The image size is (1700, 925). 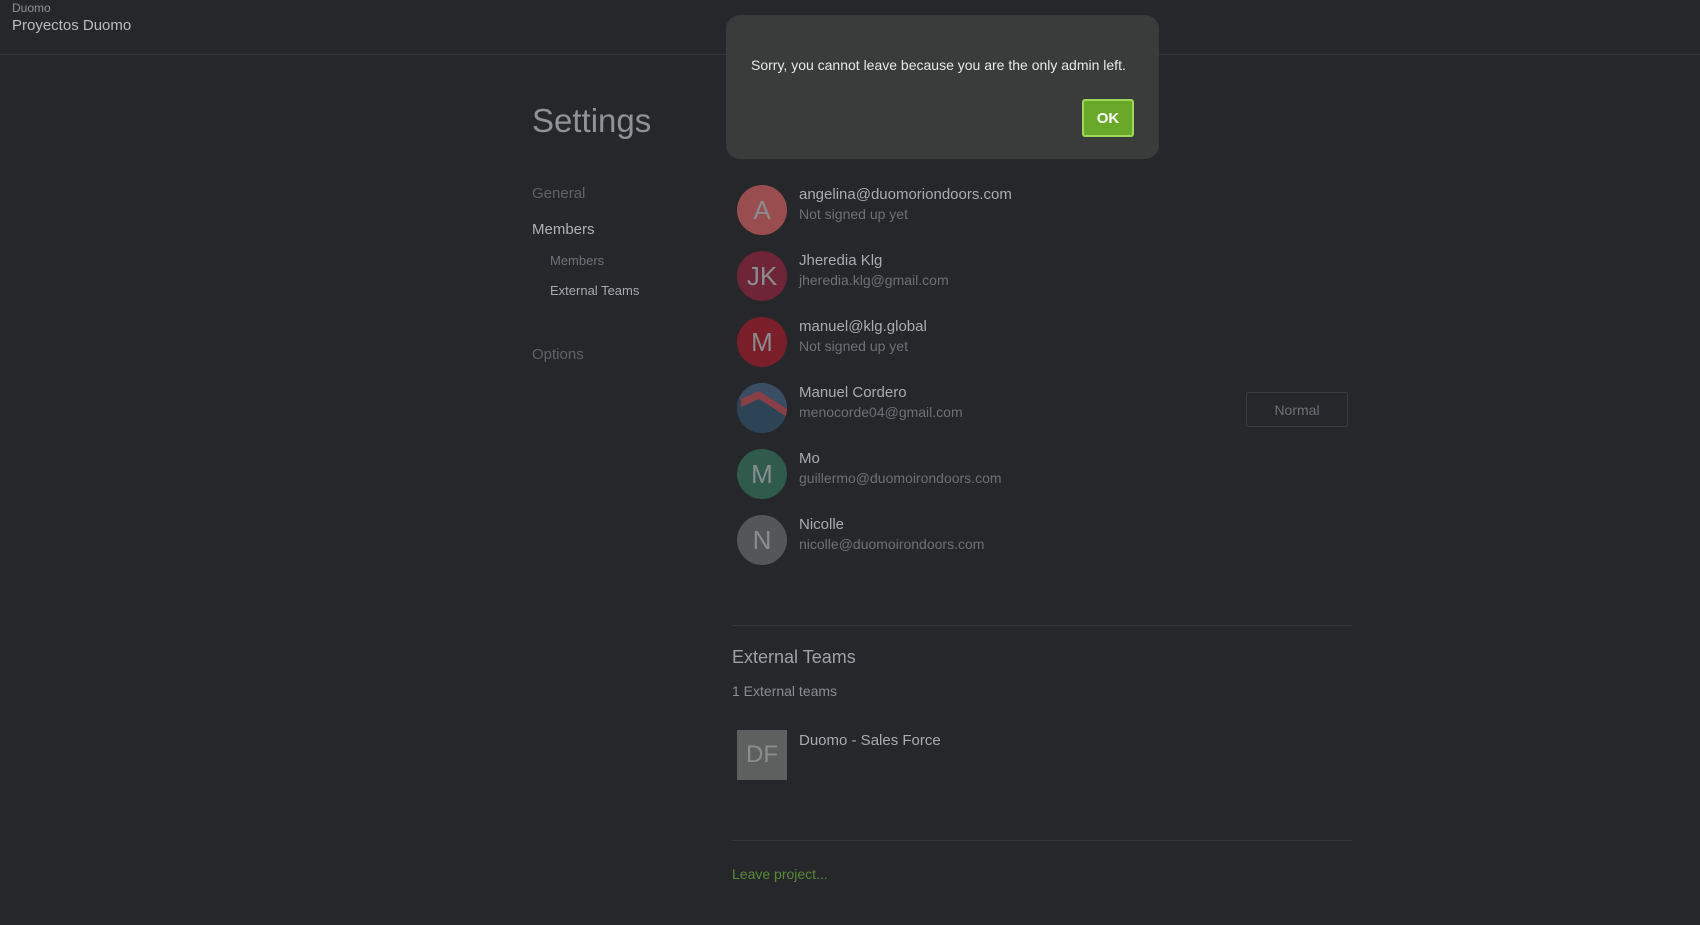 What do you see at coordinates (592, 120) in the screenshot?
I see `page-title: Settings` at bounding box center [592, 120].